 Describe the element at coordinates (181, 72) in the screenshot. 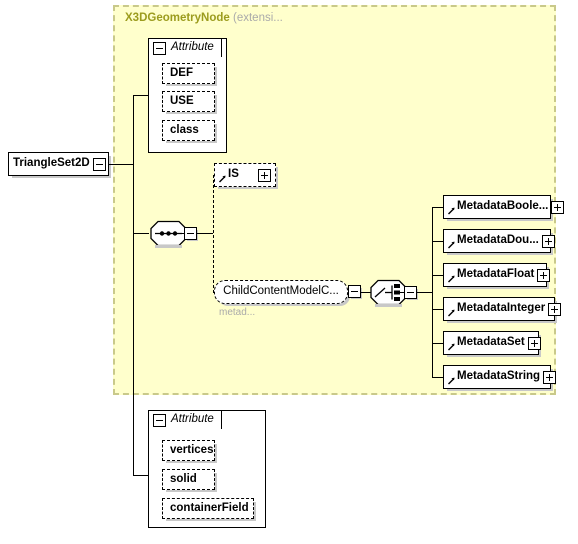

I see `attribute-label: DEF` at that location.